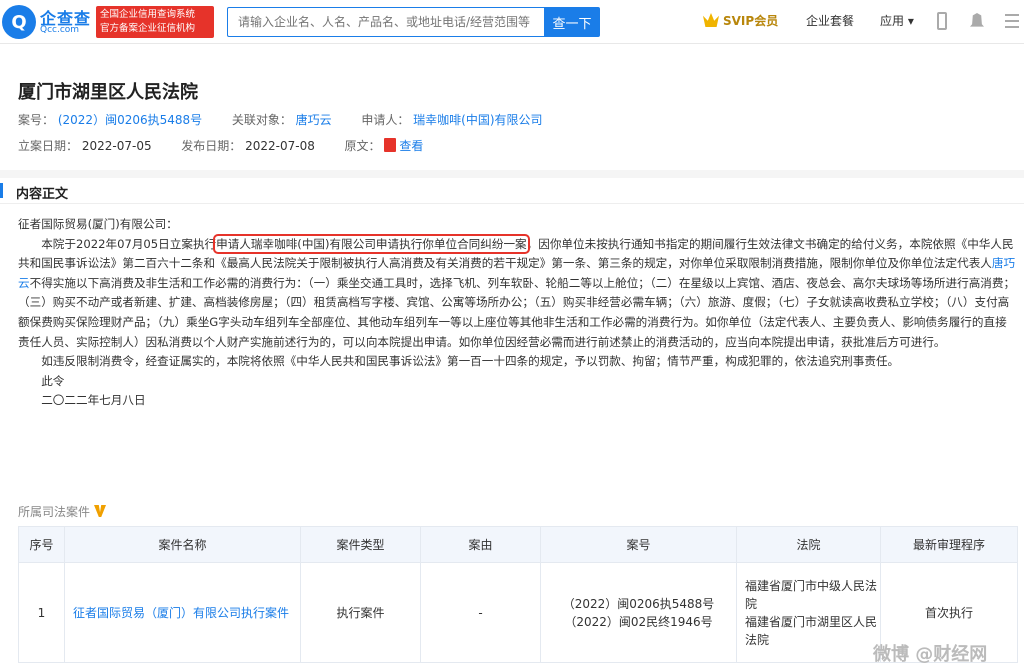  Describe the element at coordinates (362, 146) in the screenshot. I see `original-label: 原文：` at that location.